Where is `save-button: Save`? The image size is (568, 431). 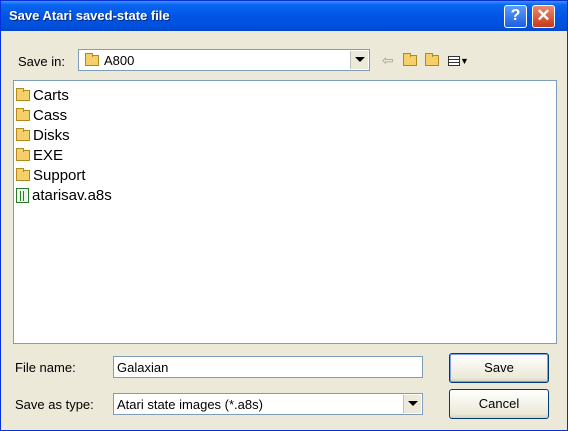 save-button: Save is located at coordinates (499, 368).